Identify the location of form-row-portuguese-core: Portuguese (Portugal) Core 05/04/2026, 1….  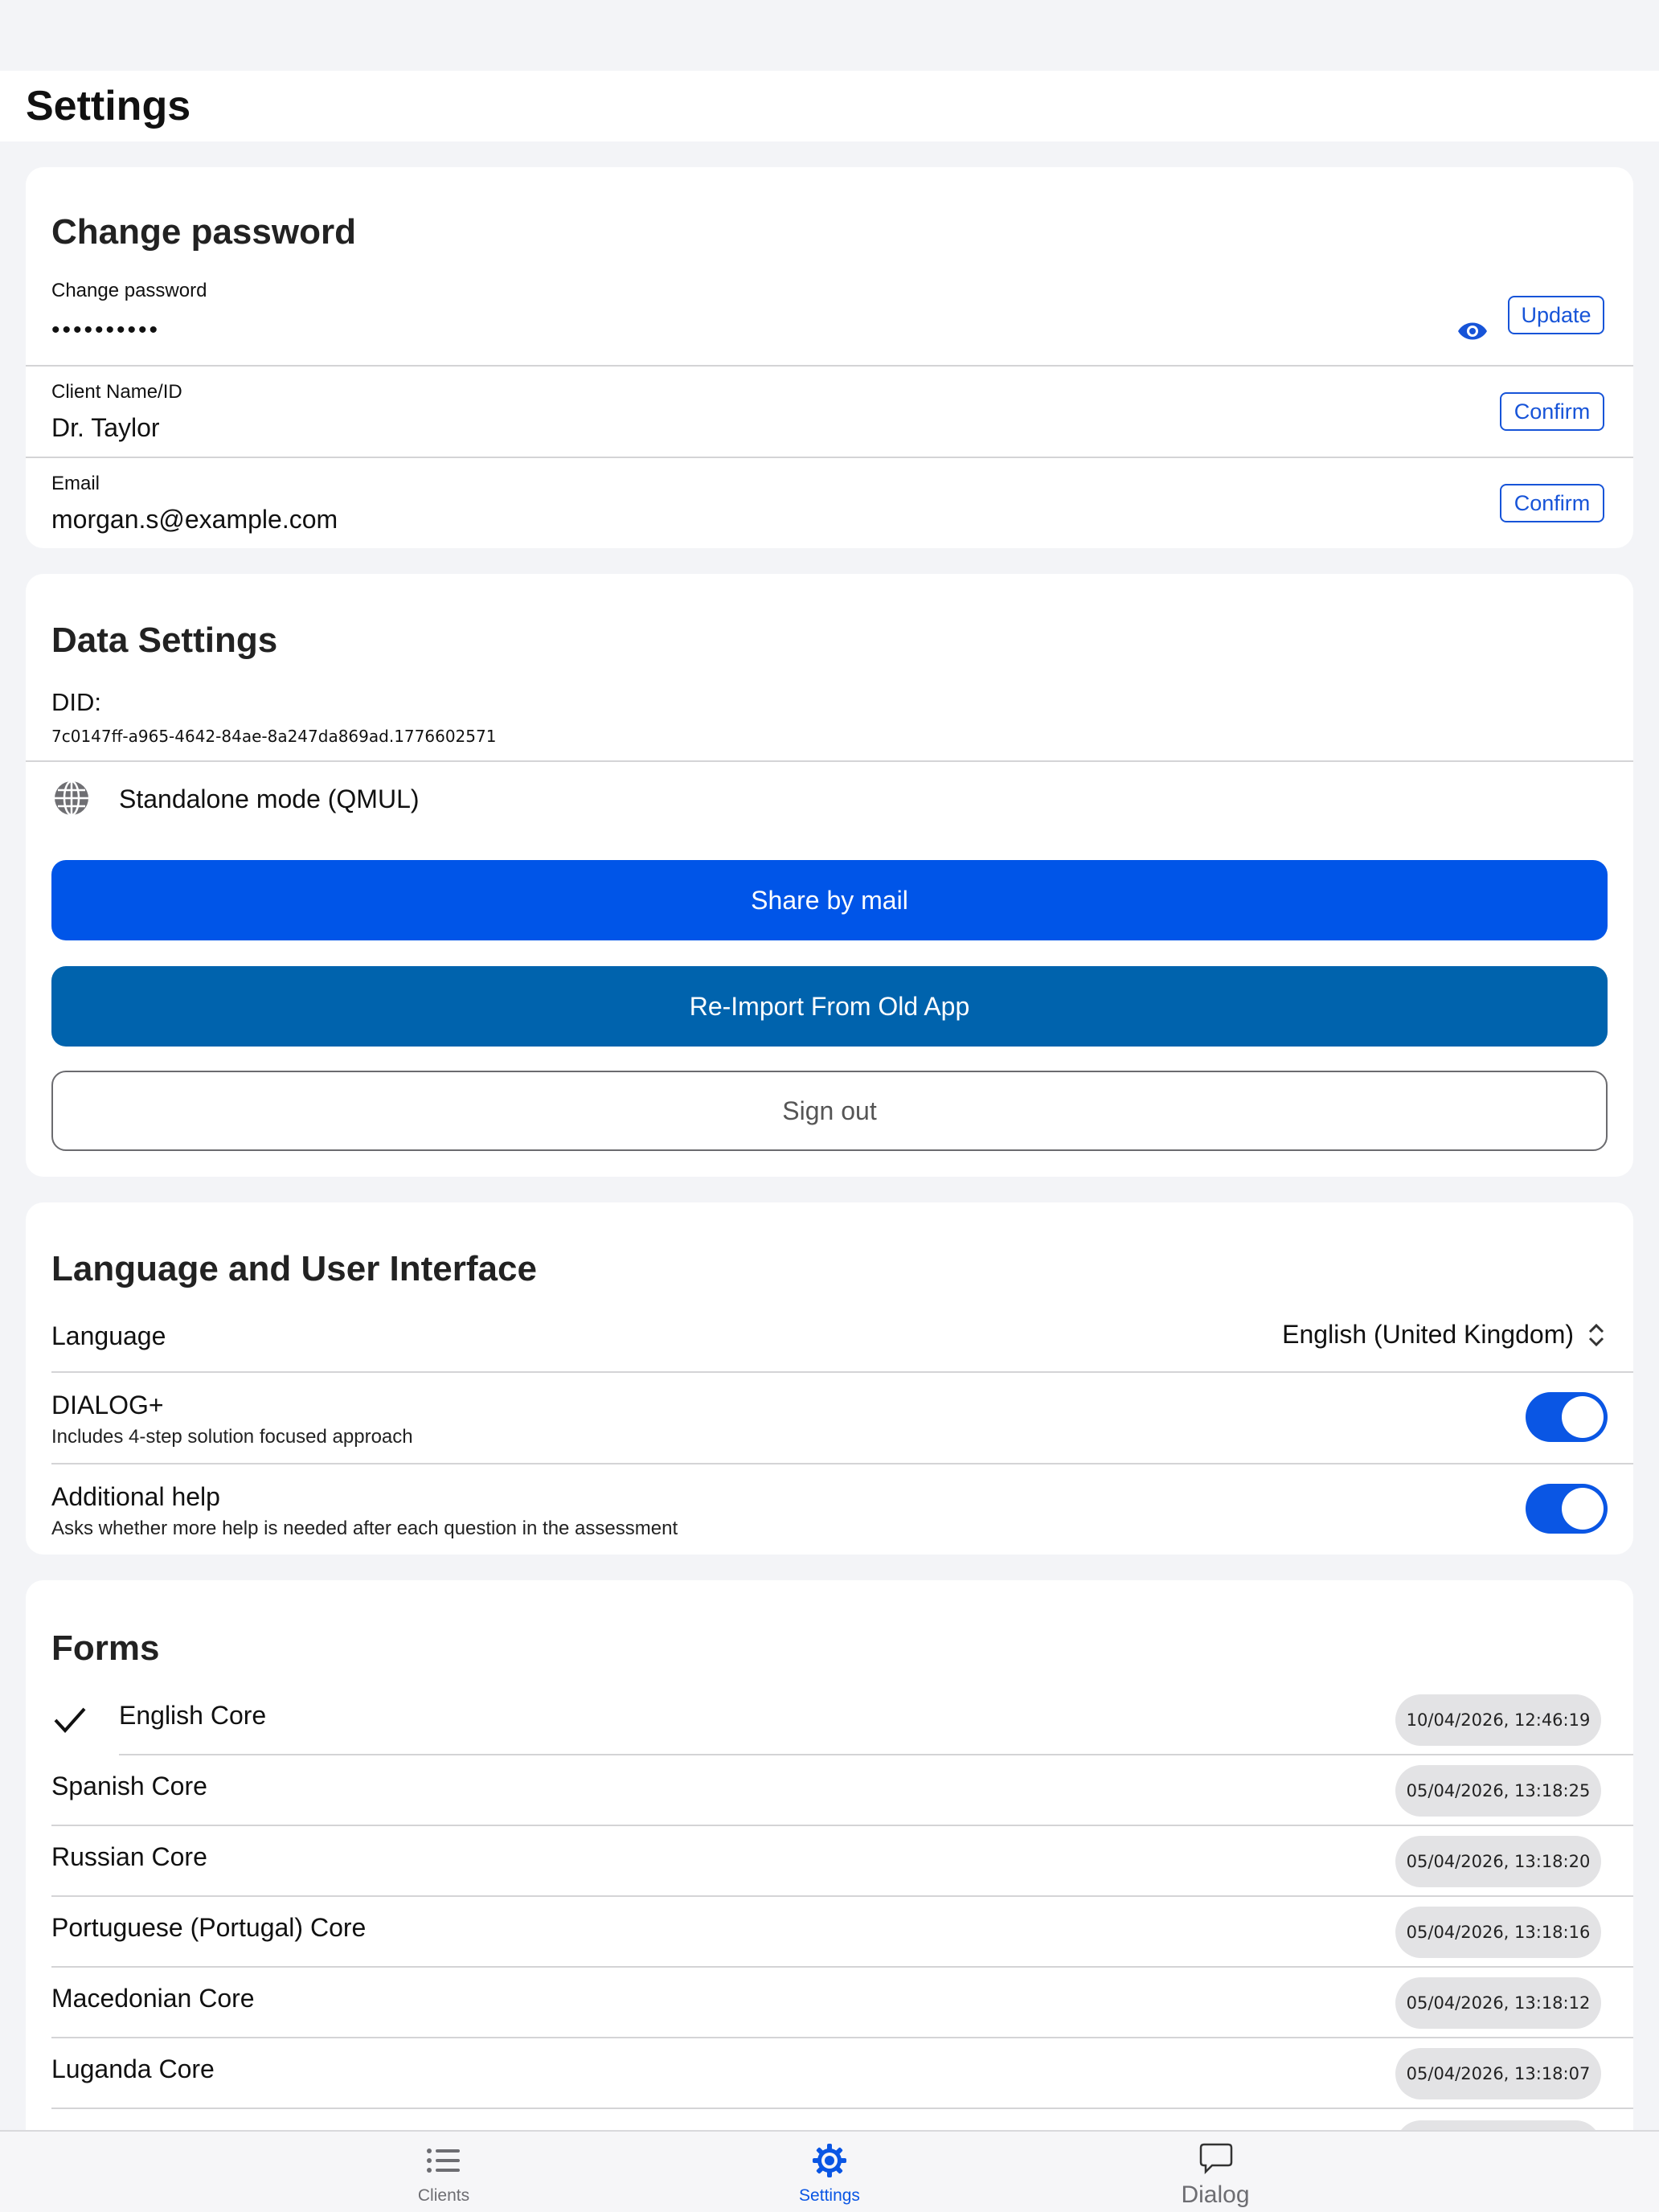
(829, 1932).